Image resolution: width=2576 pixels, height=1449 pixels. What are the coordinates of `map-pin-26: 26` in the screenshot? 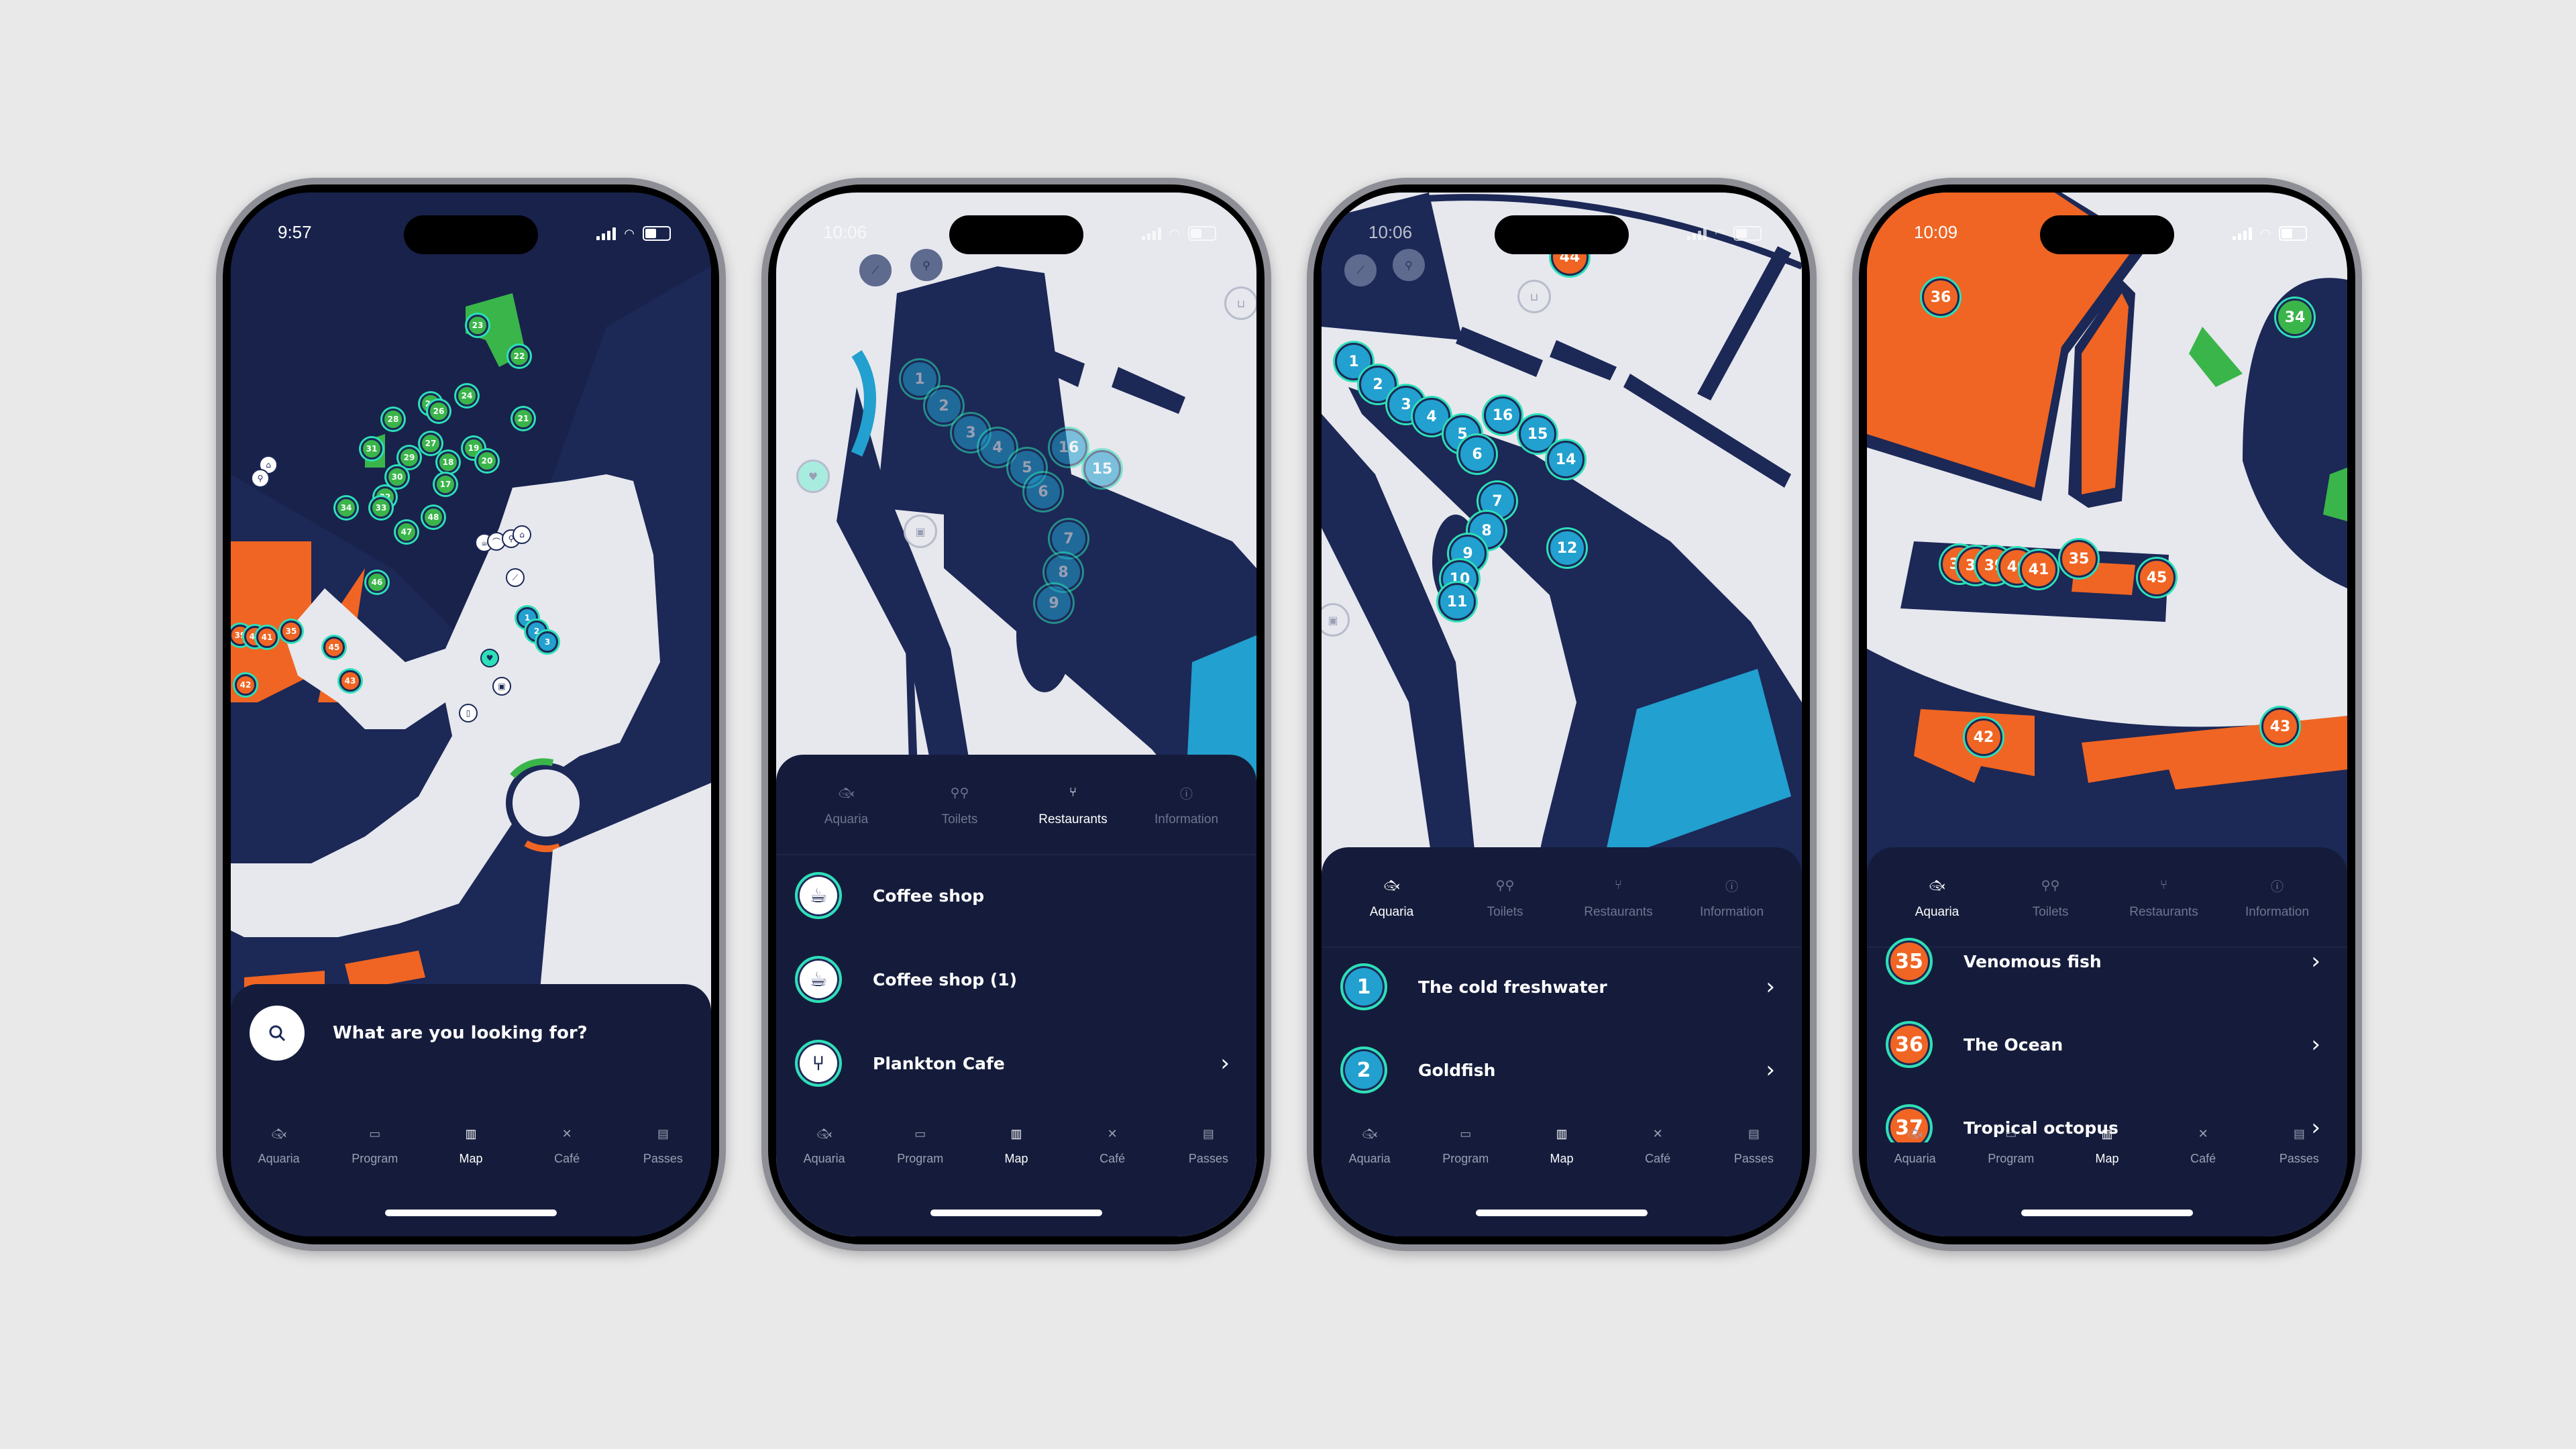 It's located at (438, 411).